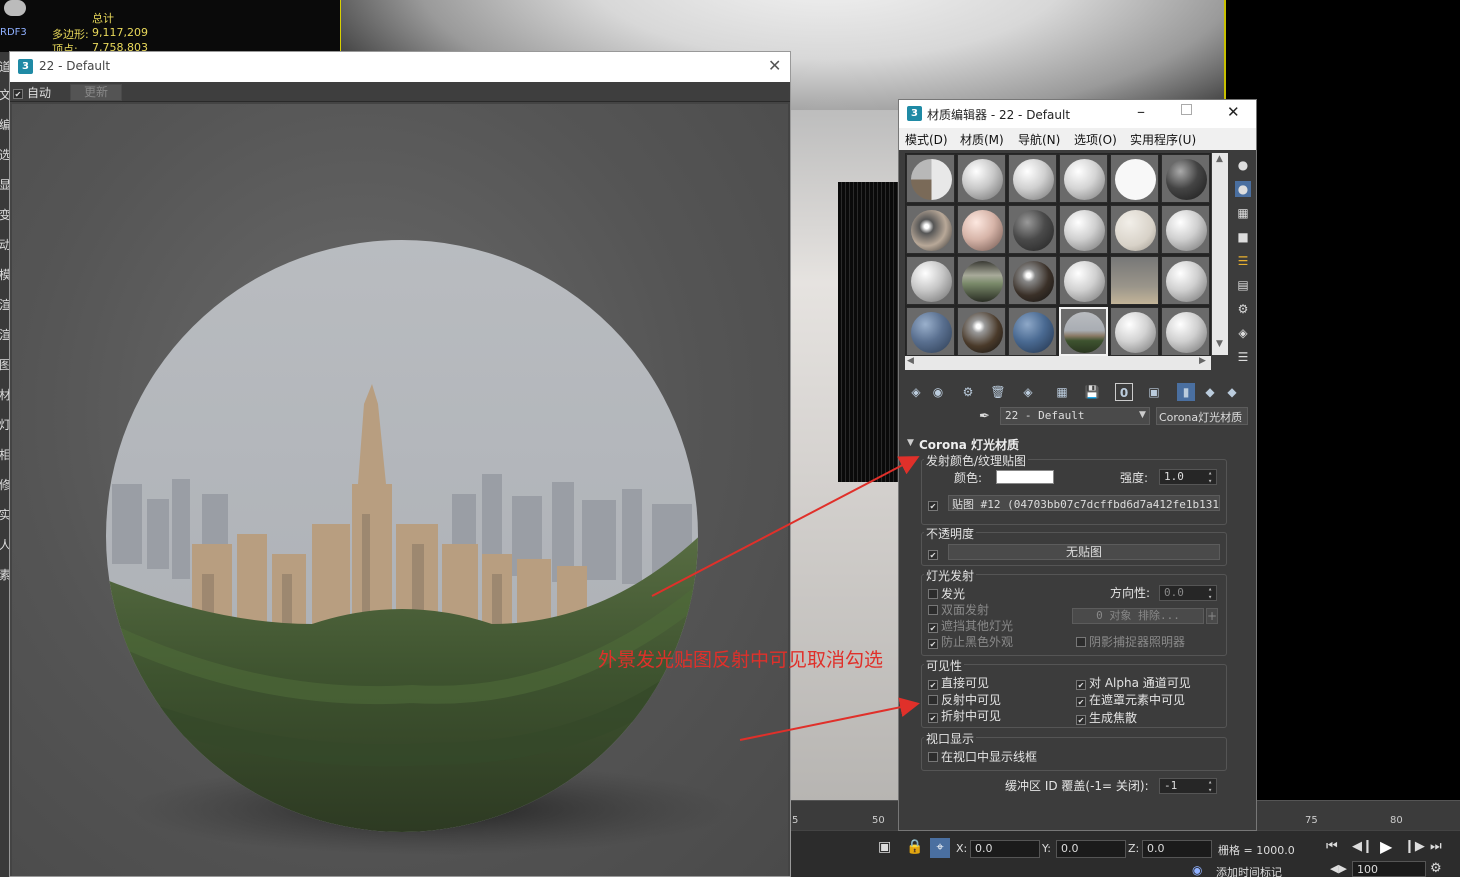  What do you see at coordinates (982, 756) in the screenshot?
I see `show-wireframe-checkbox: 在视口中显示线框` at bounding box center [982, 756].